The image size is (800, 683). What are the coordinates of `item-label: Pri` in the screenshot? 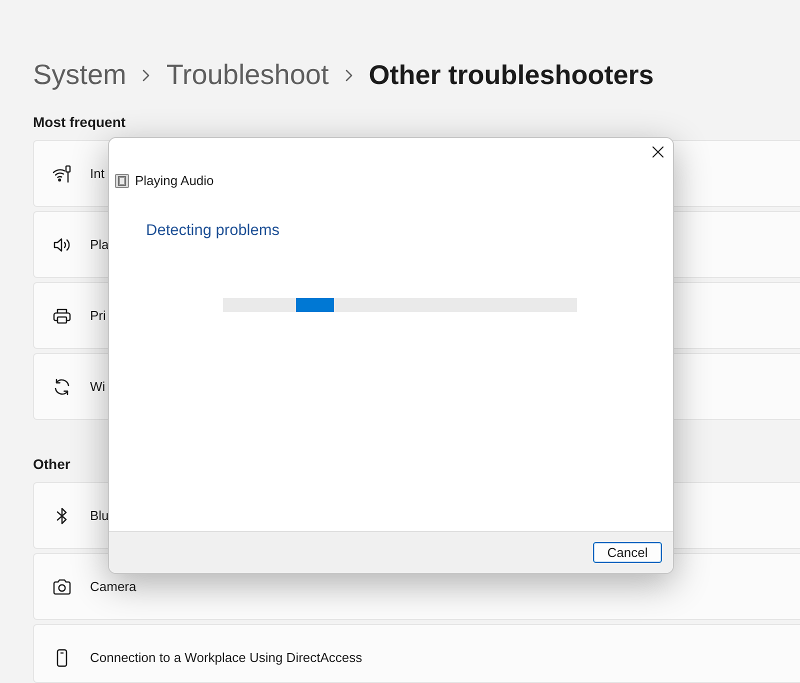 It's located at (98, 316).